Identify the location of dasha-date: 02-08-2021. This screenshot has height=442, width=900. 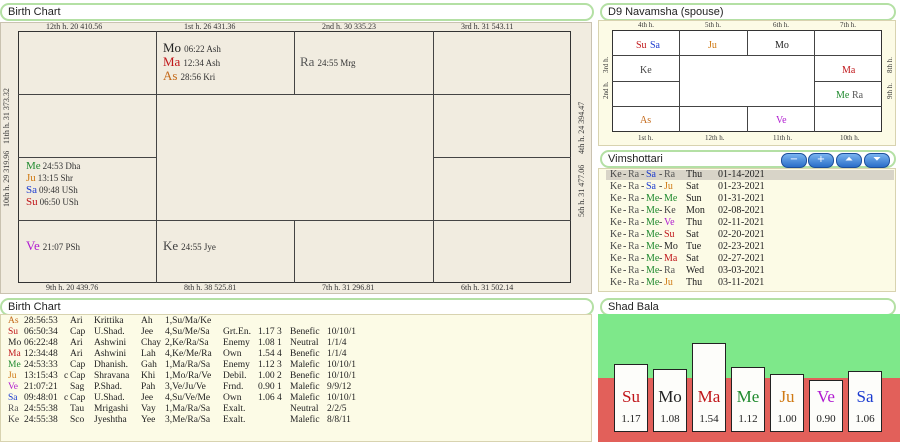
(741, 210).